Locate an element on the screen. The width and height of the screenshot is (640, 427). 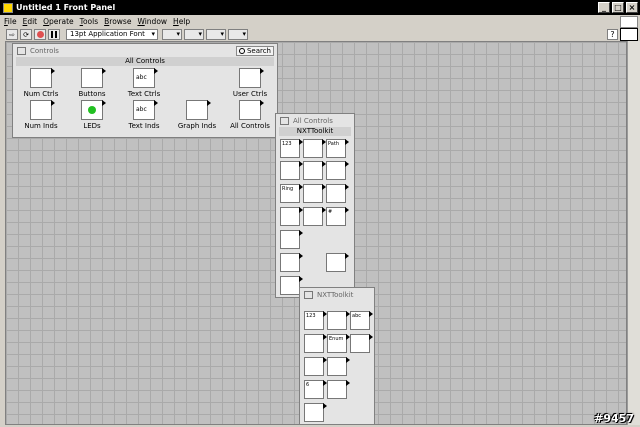
palette-title: All Controls is located at coordinates (313, 120).